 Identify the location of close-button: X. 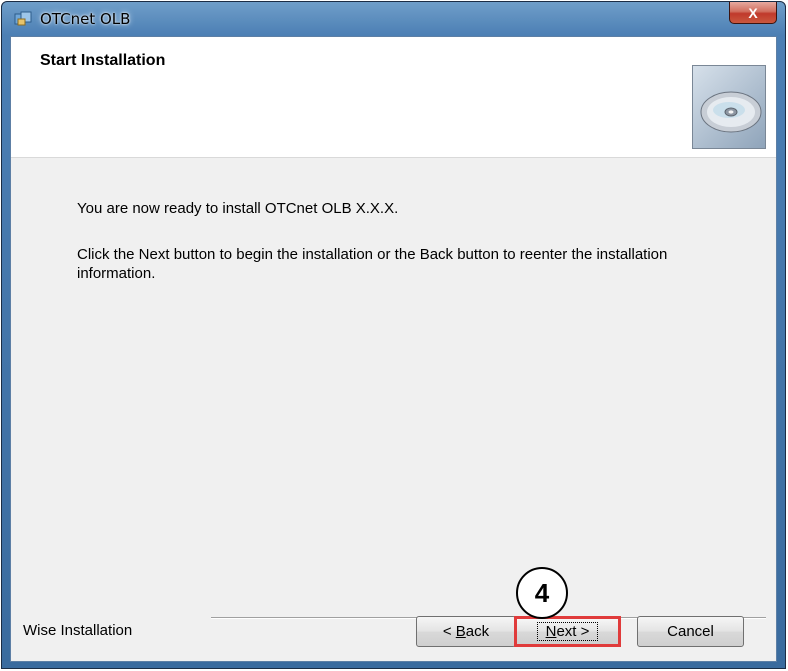
(753, 13).